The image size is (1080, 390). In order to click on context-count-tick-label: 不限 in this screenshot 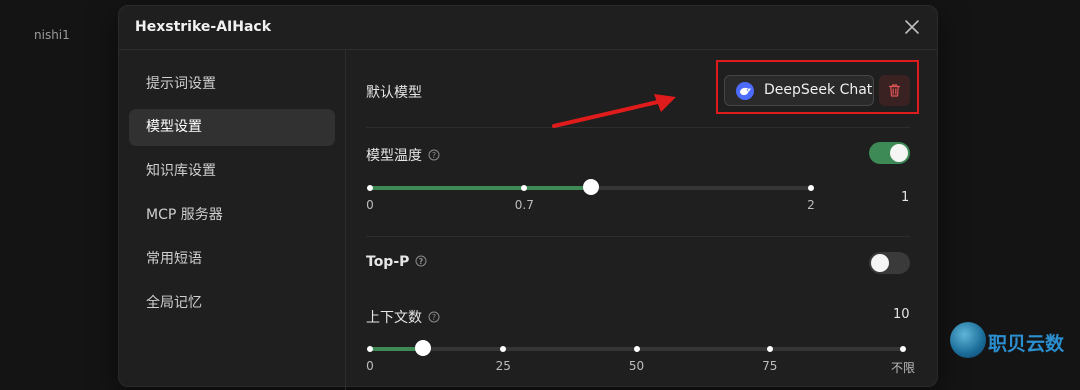, I will do `click(903, 368)`.